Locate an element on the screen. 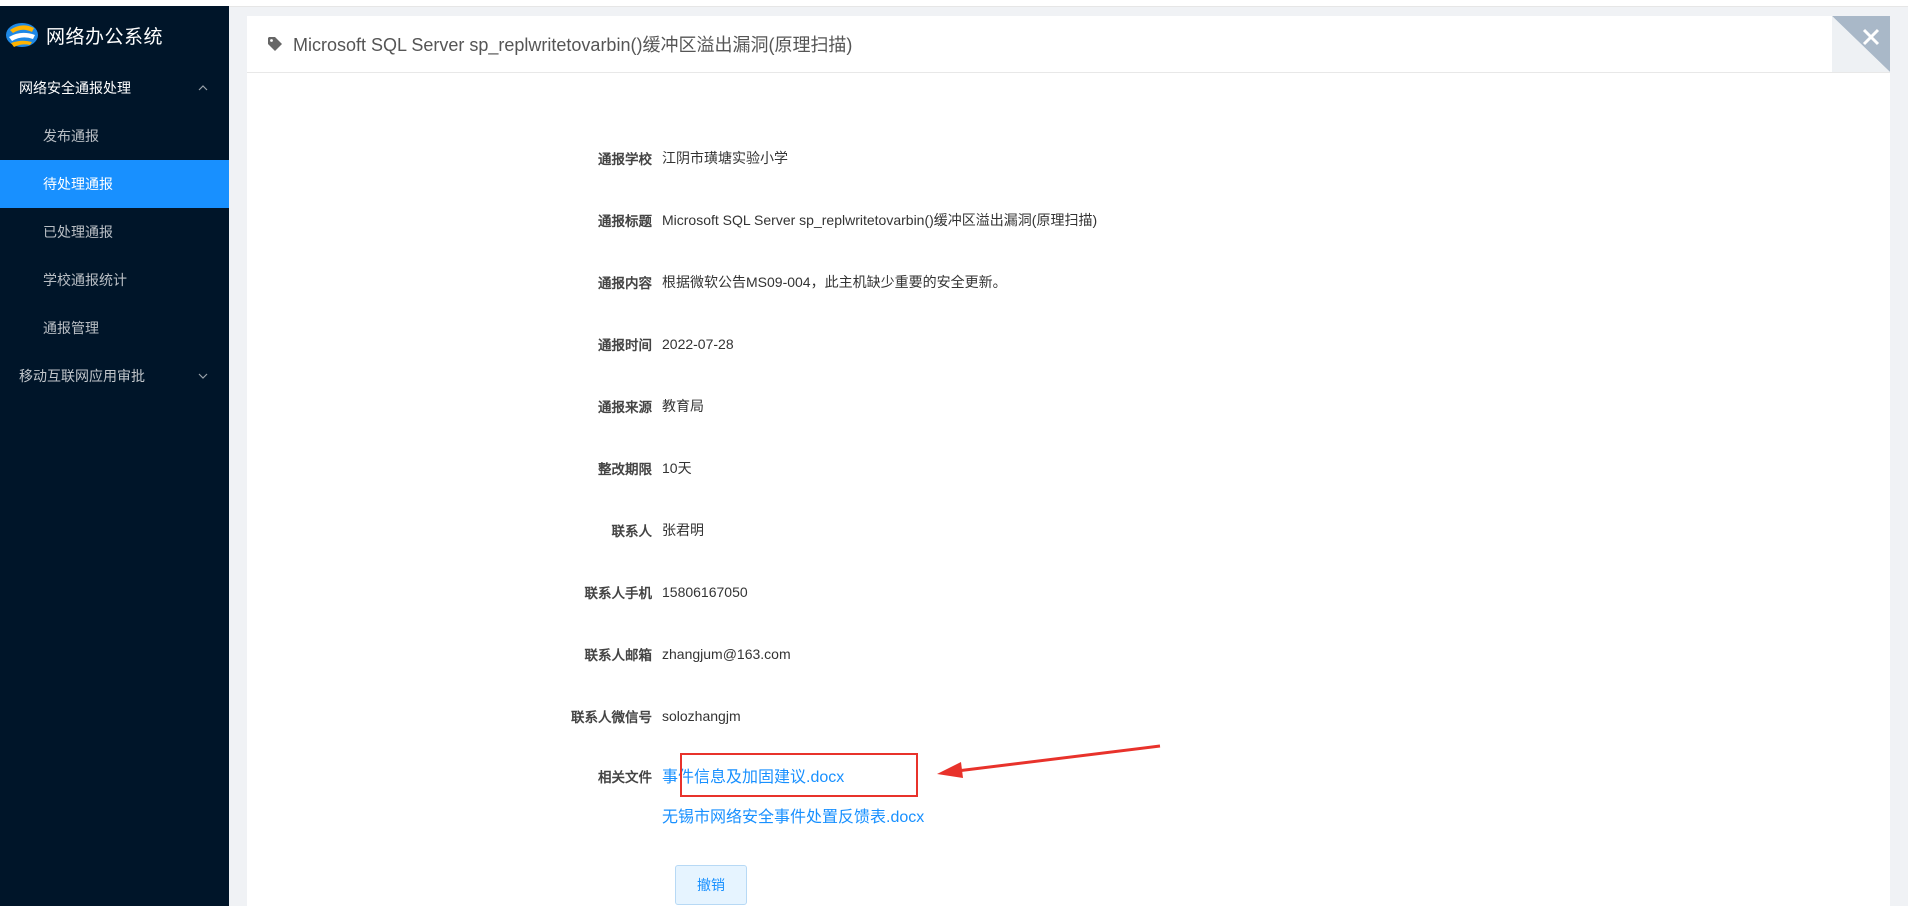 The image size is (1908, 906). field-label: 通报来源 is located at coordinates (625, 407).